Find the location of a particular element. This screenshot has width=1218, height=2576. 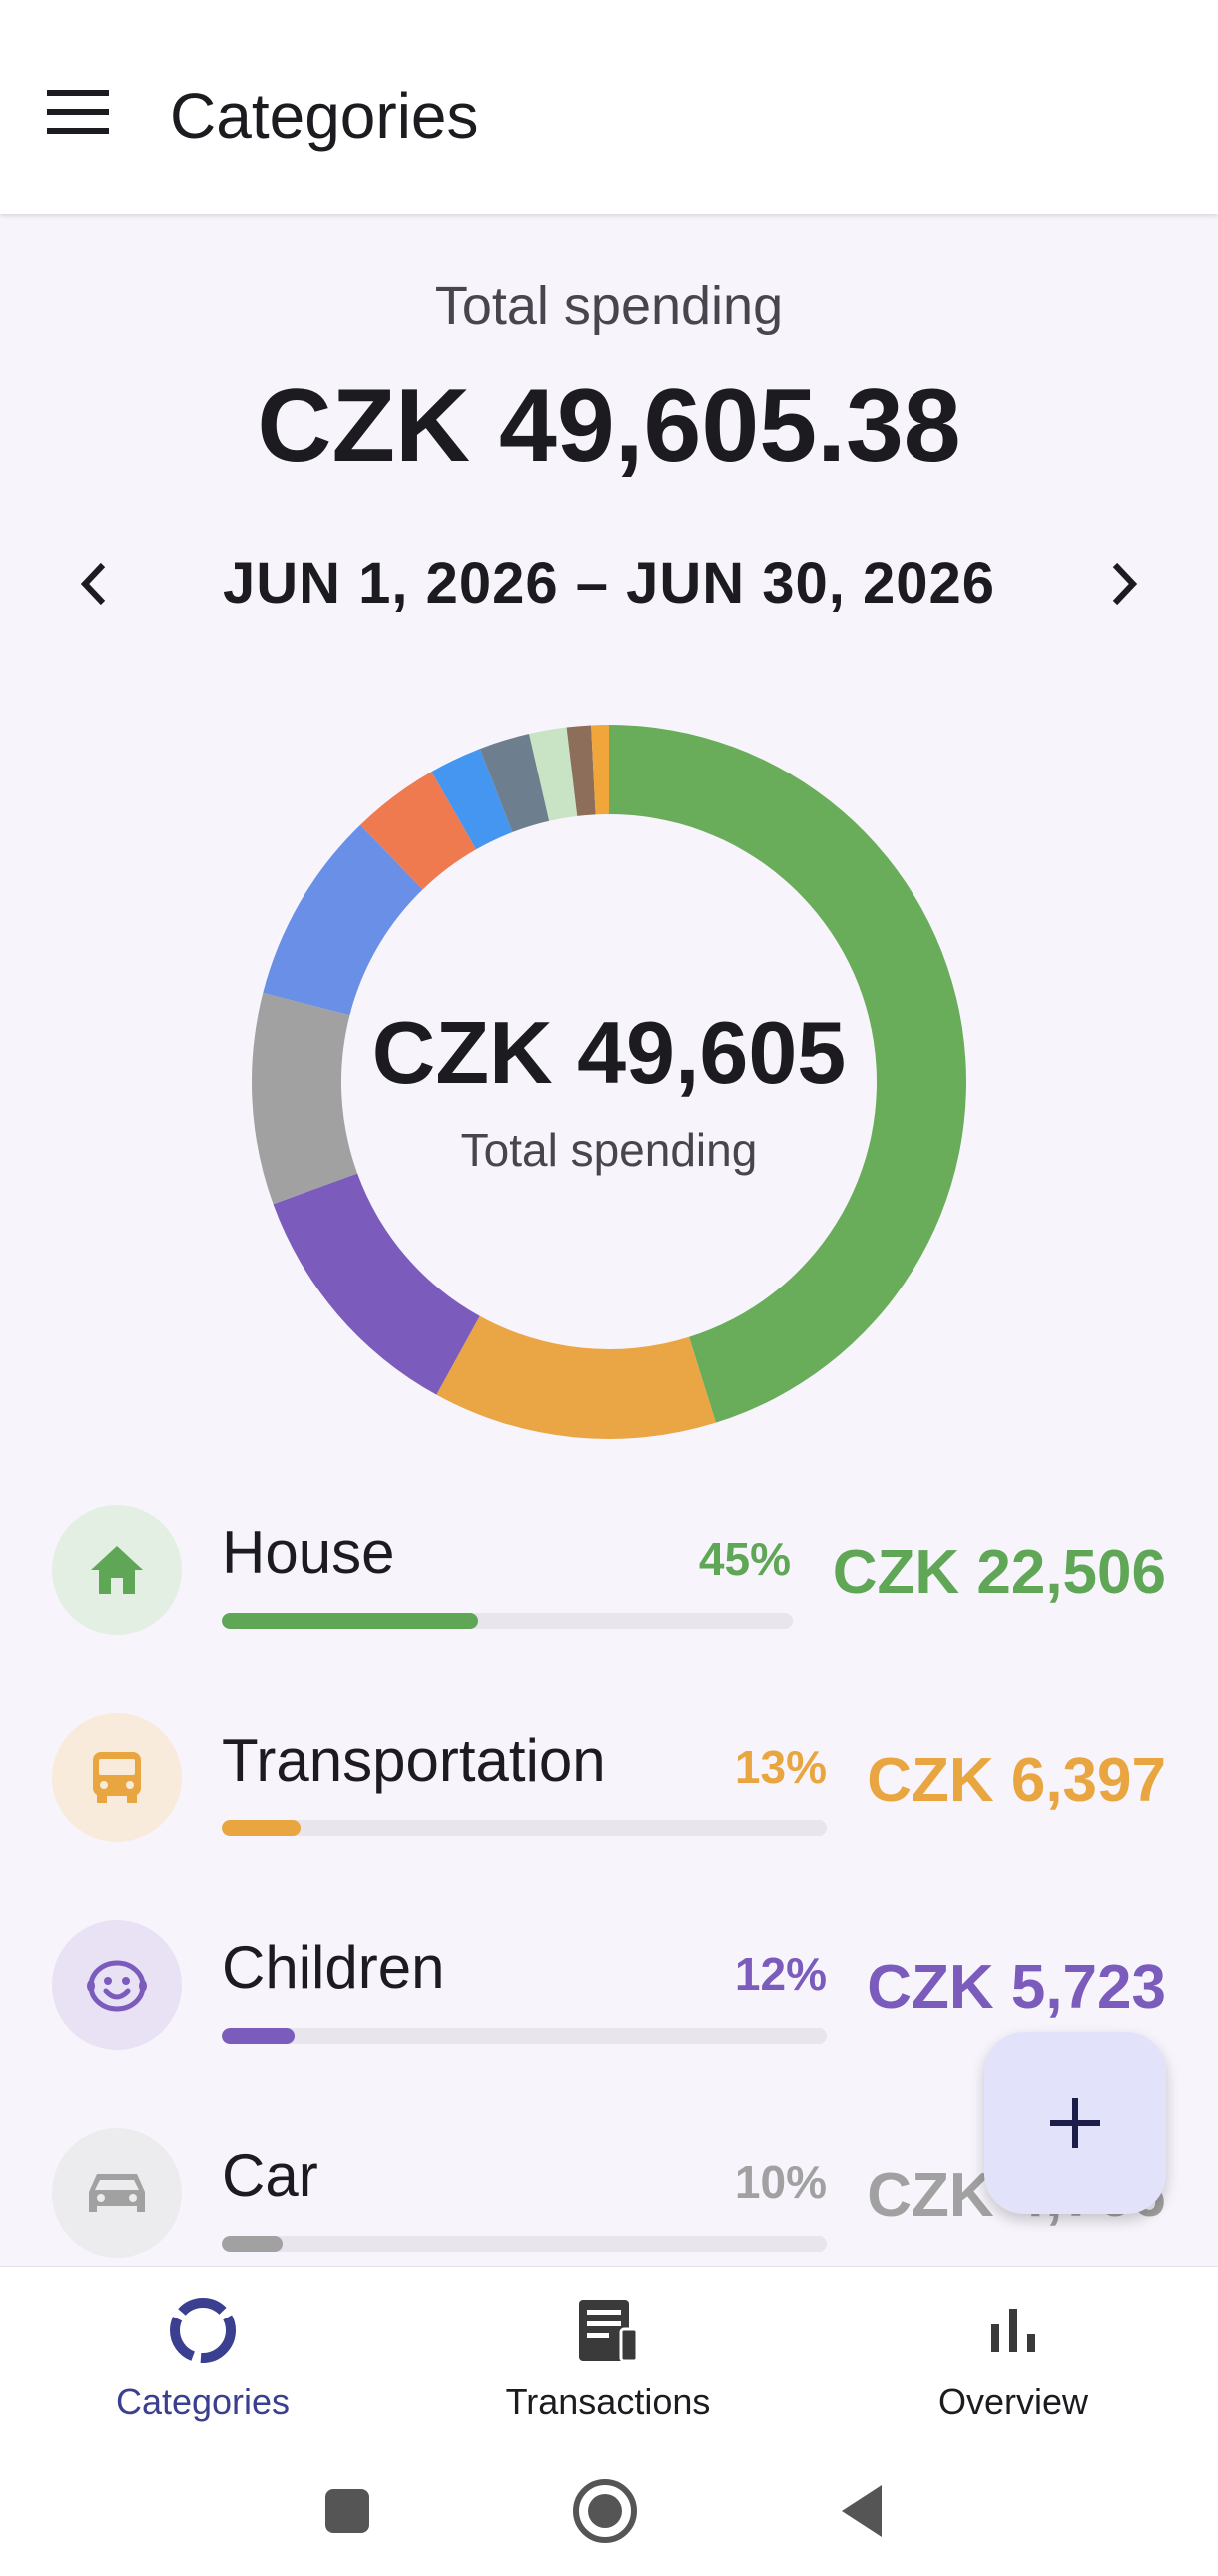

home-icon is located at coordinates (605, 2511).